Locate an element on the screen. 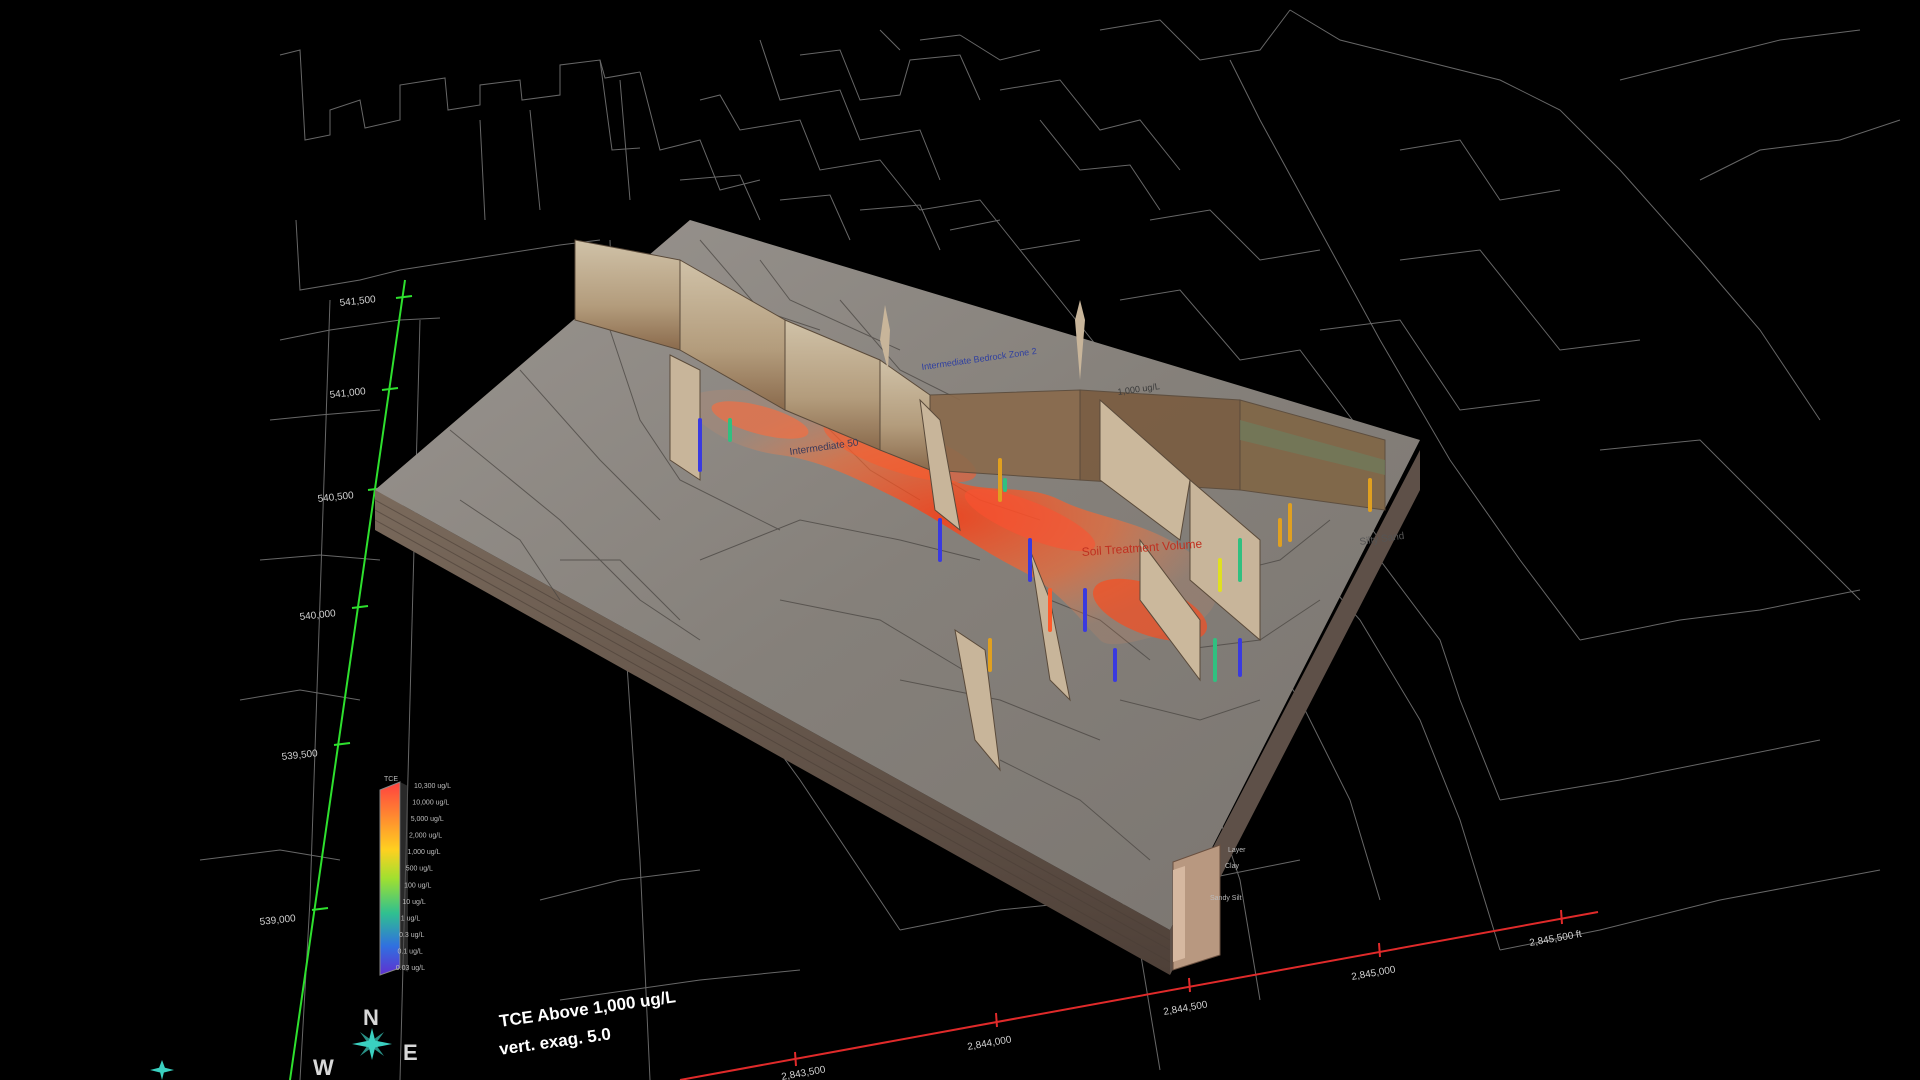 This screenshot has height=1080, width=1920. north-tick-label: 541,500 is located at coordinates (358, 301).